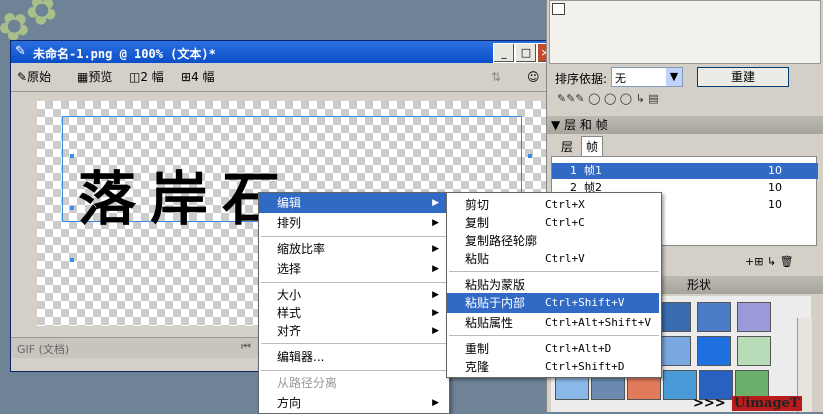 This screenshot has height=414, width=823. Describe the element at coordinates (504, 53) in the screenshot. I see `minimize-button: _` at that location.